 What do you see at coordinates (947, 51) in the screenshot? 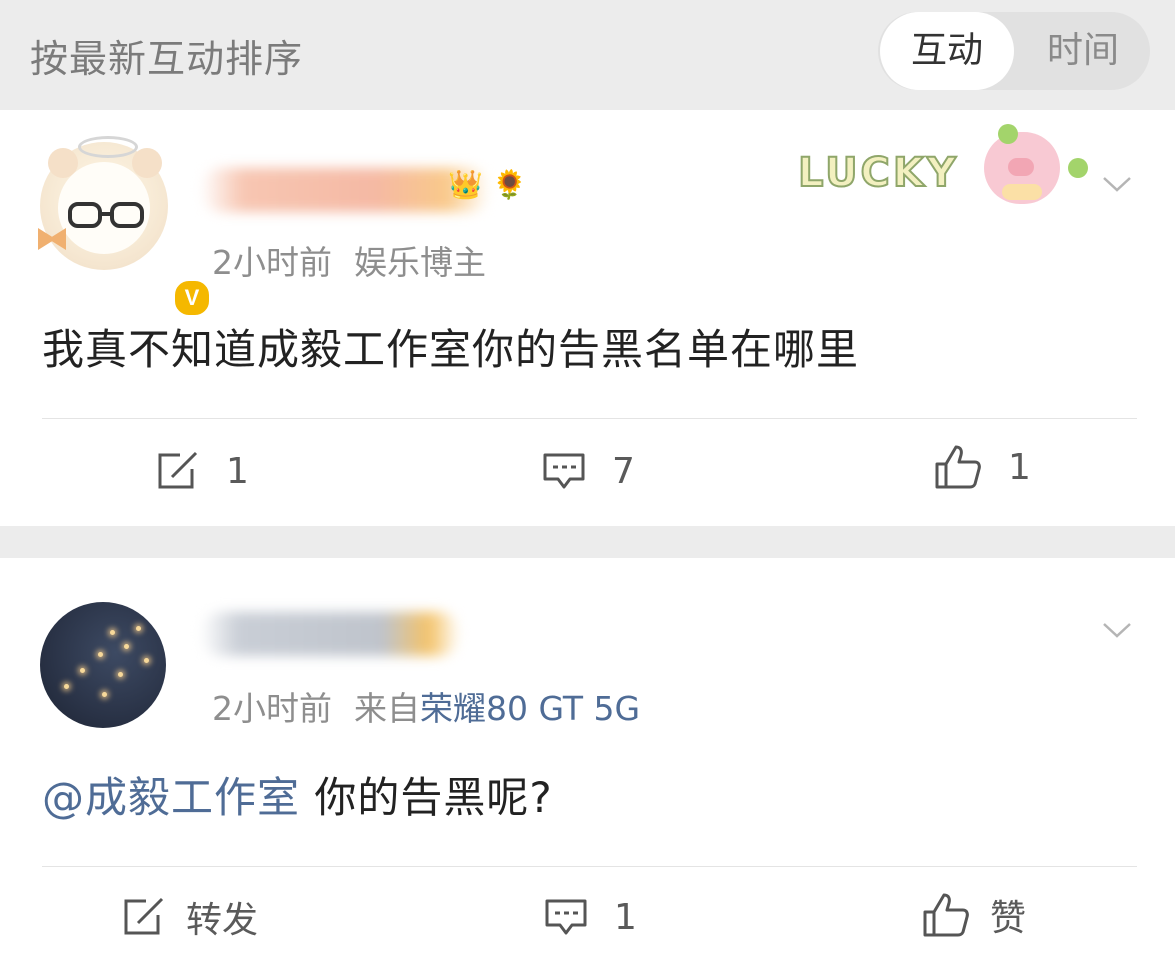
I see `tab-interaction: 互动` at bounding box center [947, 51].